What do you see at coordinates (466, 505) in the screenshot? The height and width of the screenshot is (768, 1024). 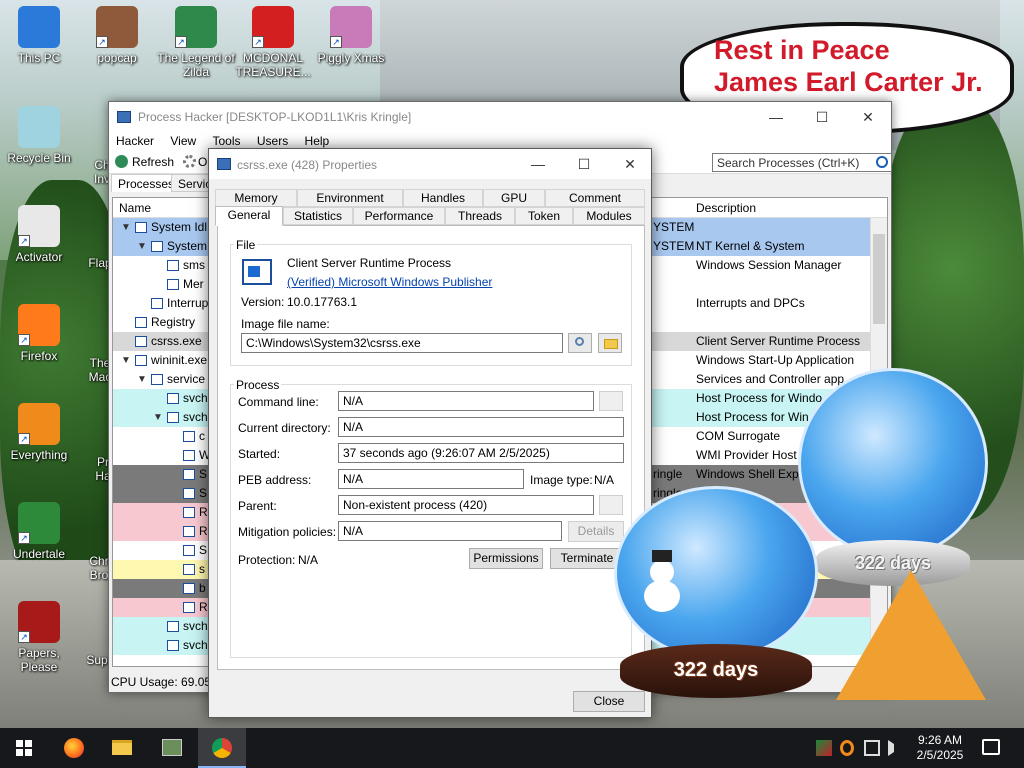 I see `parent-field: Non-existent process (420)` at bounding box center [466, 505].